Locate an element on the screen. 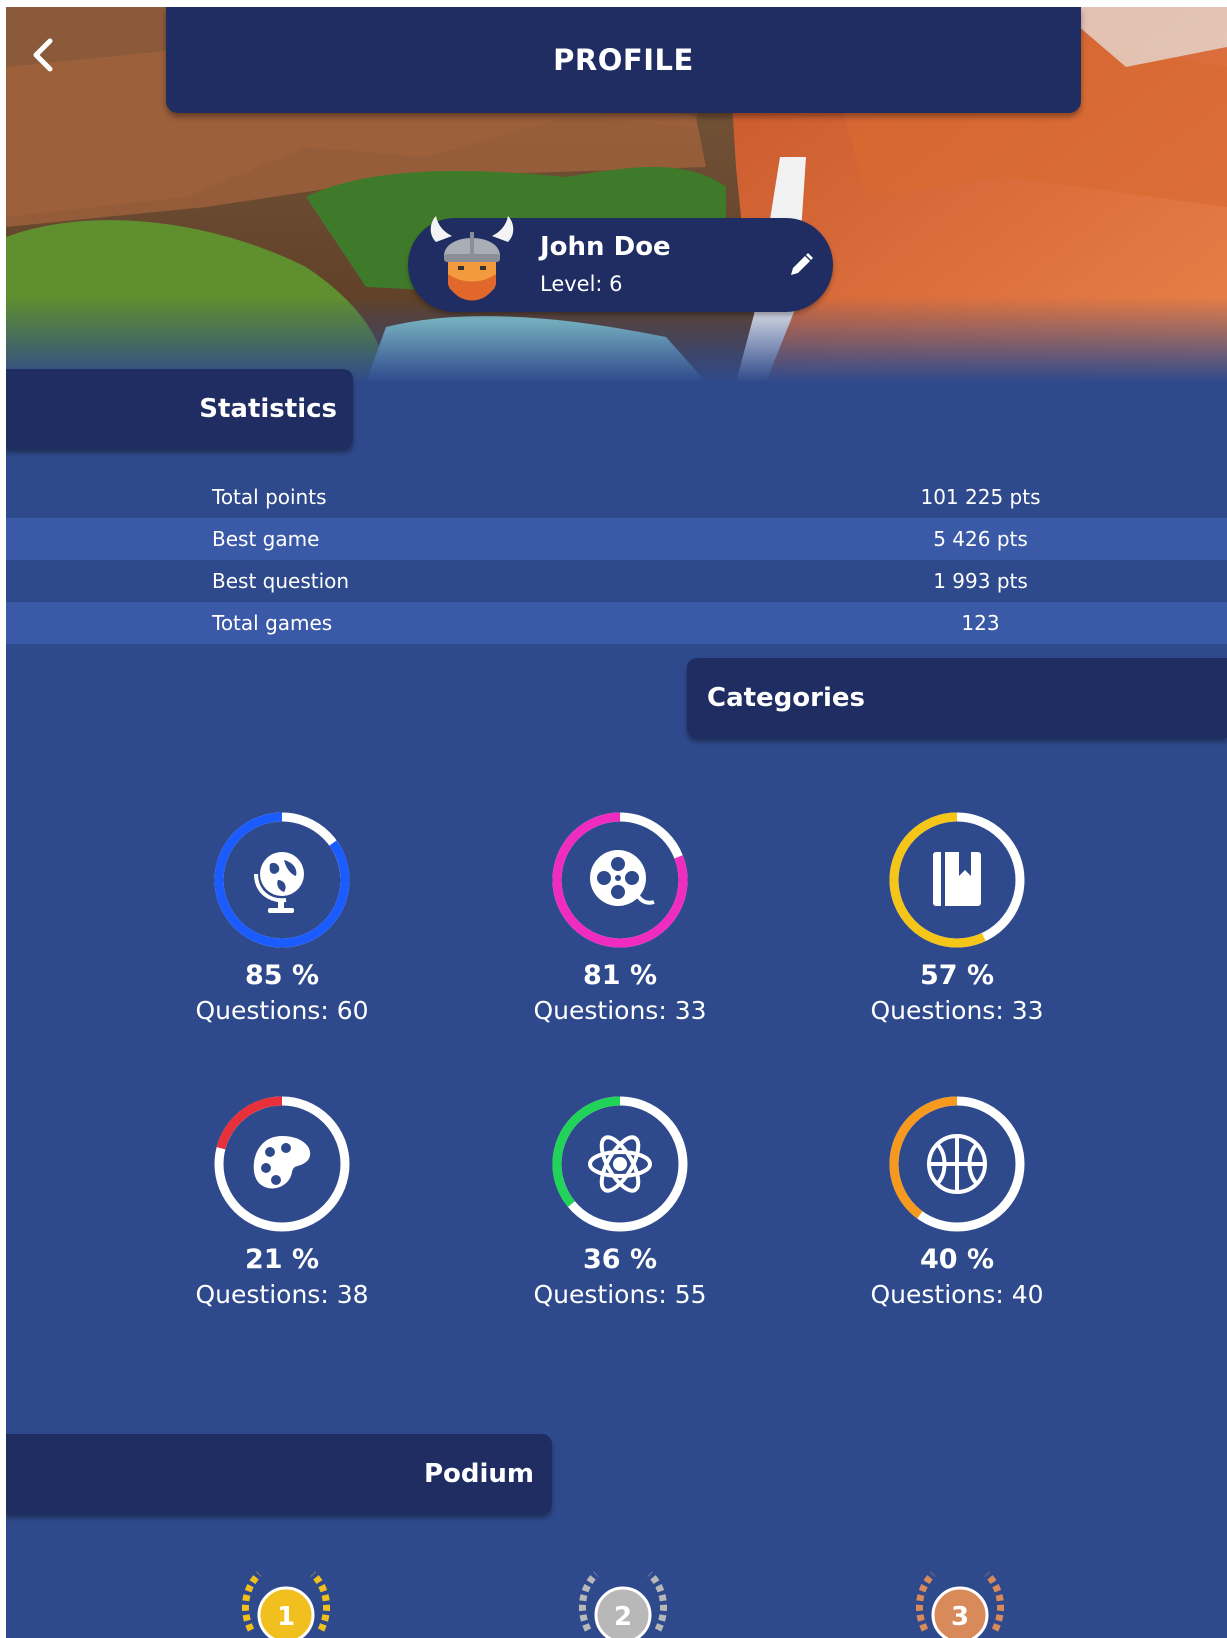  pencil-icon is located at coordinates (802, 264).